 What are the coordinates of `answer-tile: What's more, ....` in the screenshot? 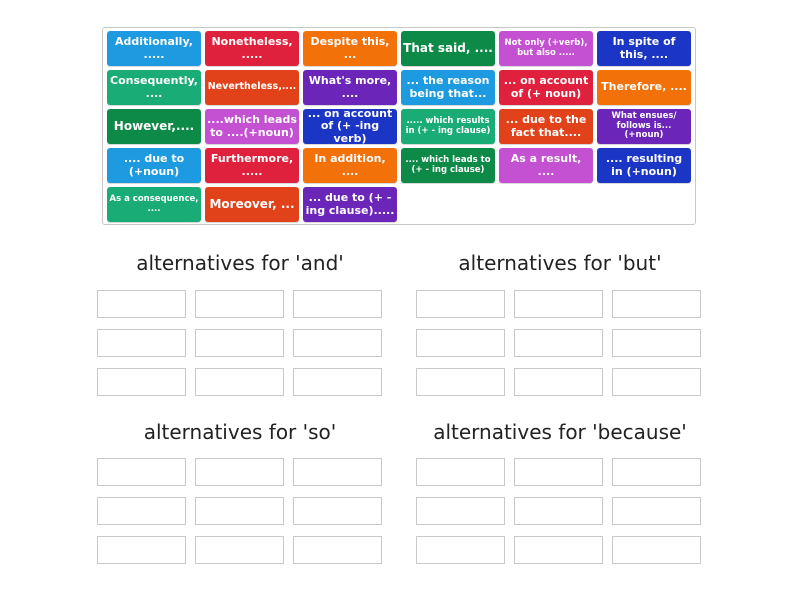 It's located at (350, 87).